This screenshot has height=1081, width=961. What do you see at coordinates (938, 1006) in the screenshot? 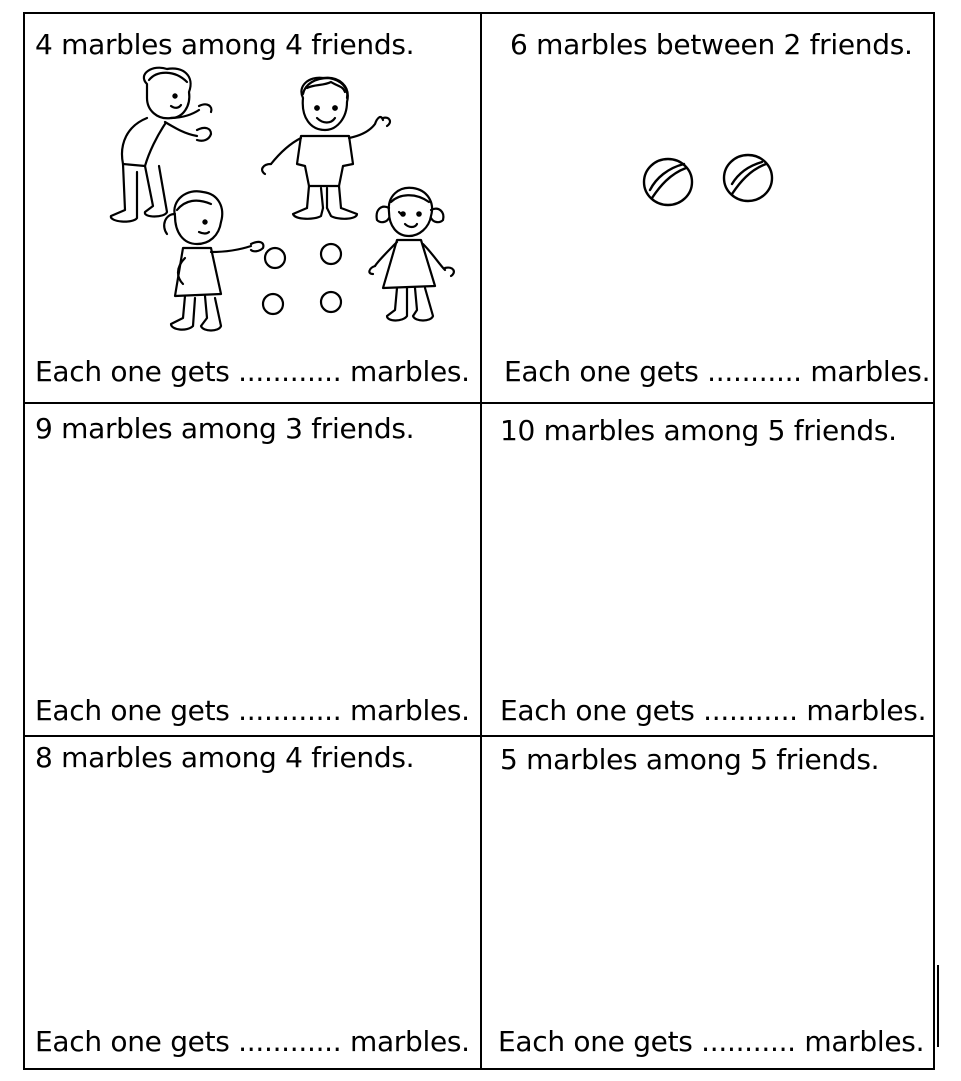
I see `margin-mark` at bounding box center [938, 1006].